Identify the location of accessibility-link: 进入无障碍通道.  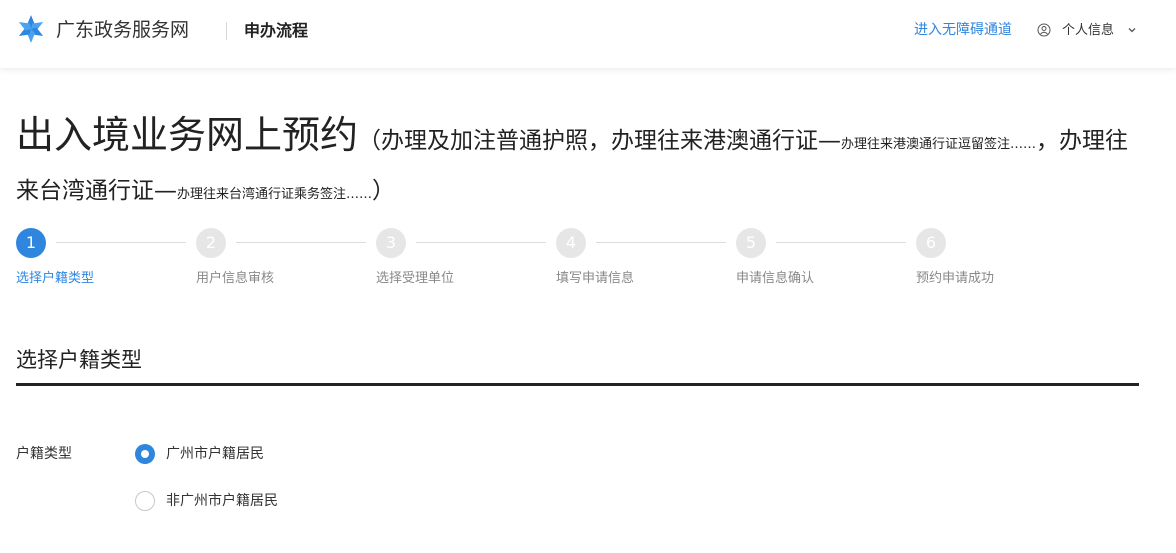
(963, 30).